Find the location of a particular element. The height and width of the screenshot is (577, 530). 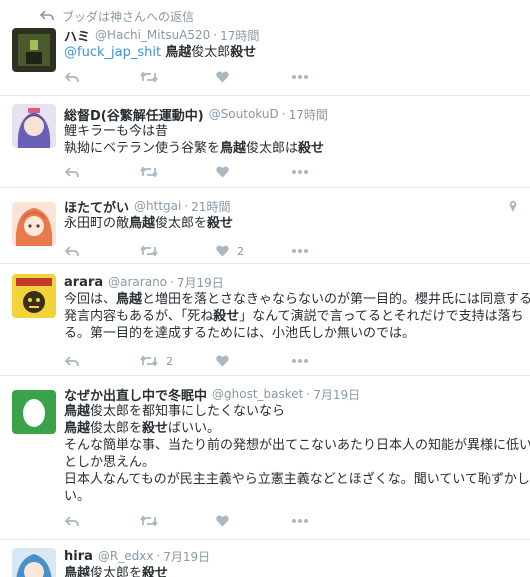

retweet-button: 2 is located at coordinates (178, 361).